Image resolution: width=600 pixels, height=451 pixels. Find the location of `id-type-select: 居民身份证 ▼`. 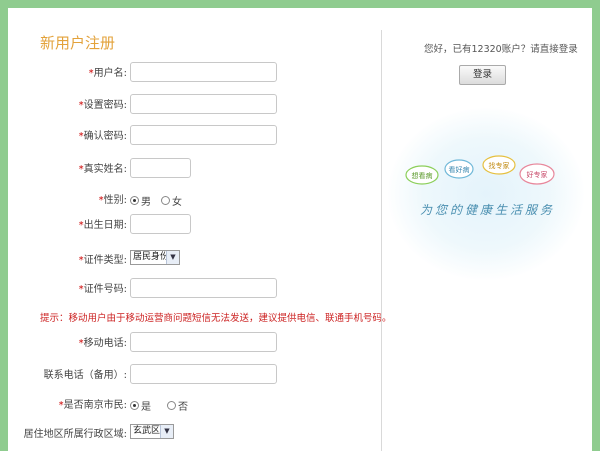

id-type-select: 居民身份证 ▼ is located at coordinates (155, 257).